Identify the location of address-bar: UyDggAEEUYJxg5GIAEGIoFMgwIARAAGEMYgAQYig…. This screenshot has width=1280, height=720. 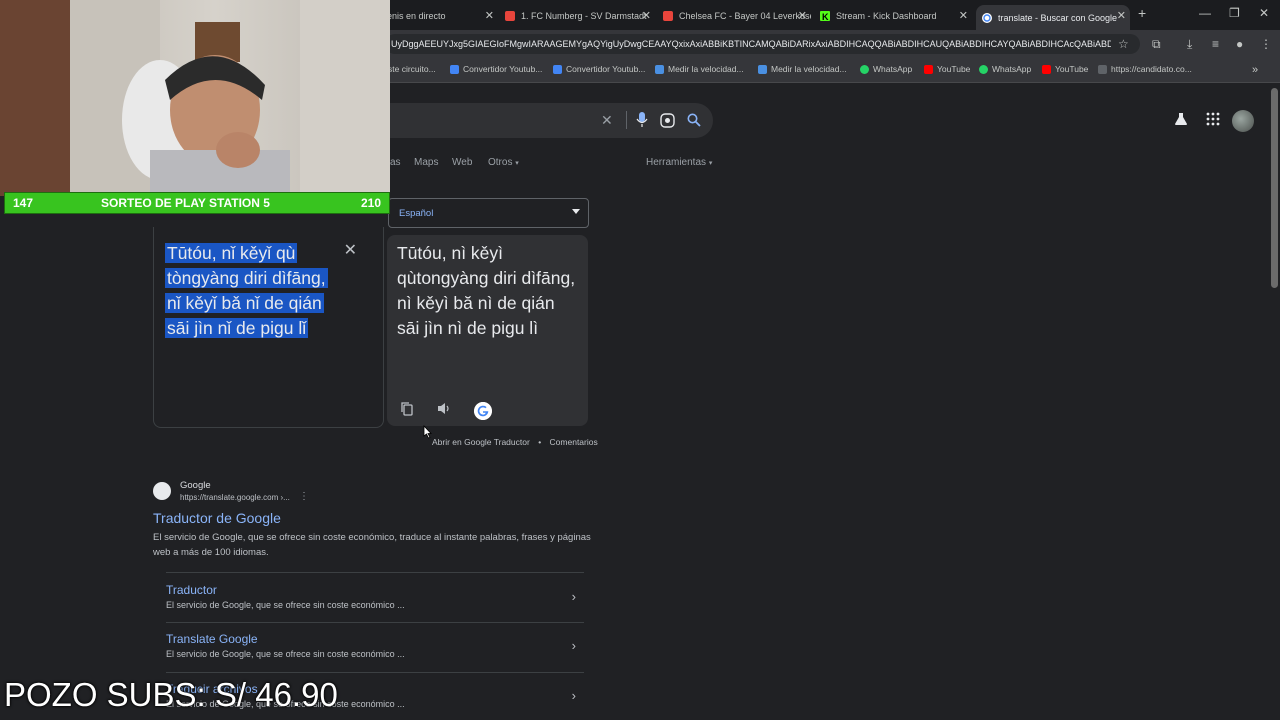
(762, 44).